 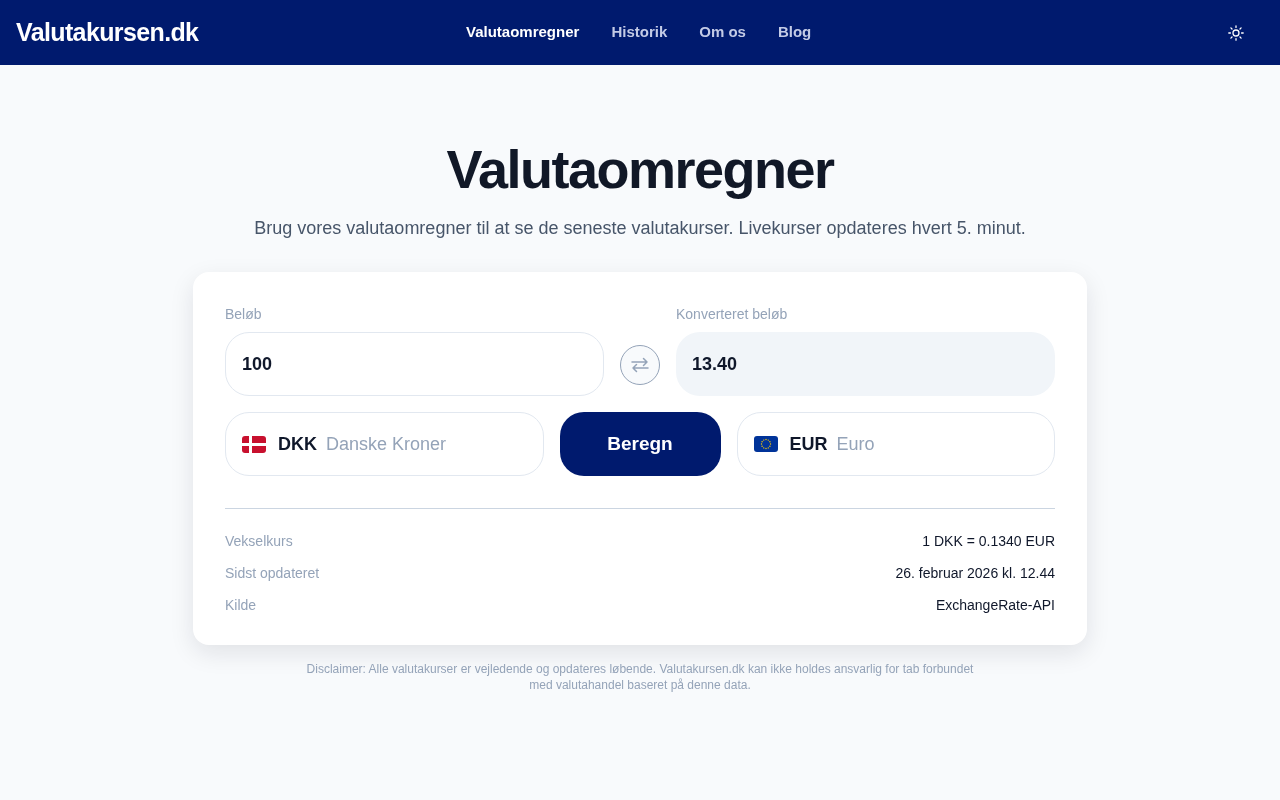 What do you see at coordinates (1236, 32) in the screenshot?
I see `sun-icon` at bounding box center [1236, 32].